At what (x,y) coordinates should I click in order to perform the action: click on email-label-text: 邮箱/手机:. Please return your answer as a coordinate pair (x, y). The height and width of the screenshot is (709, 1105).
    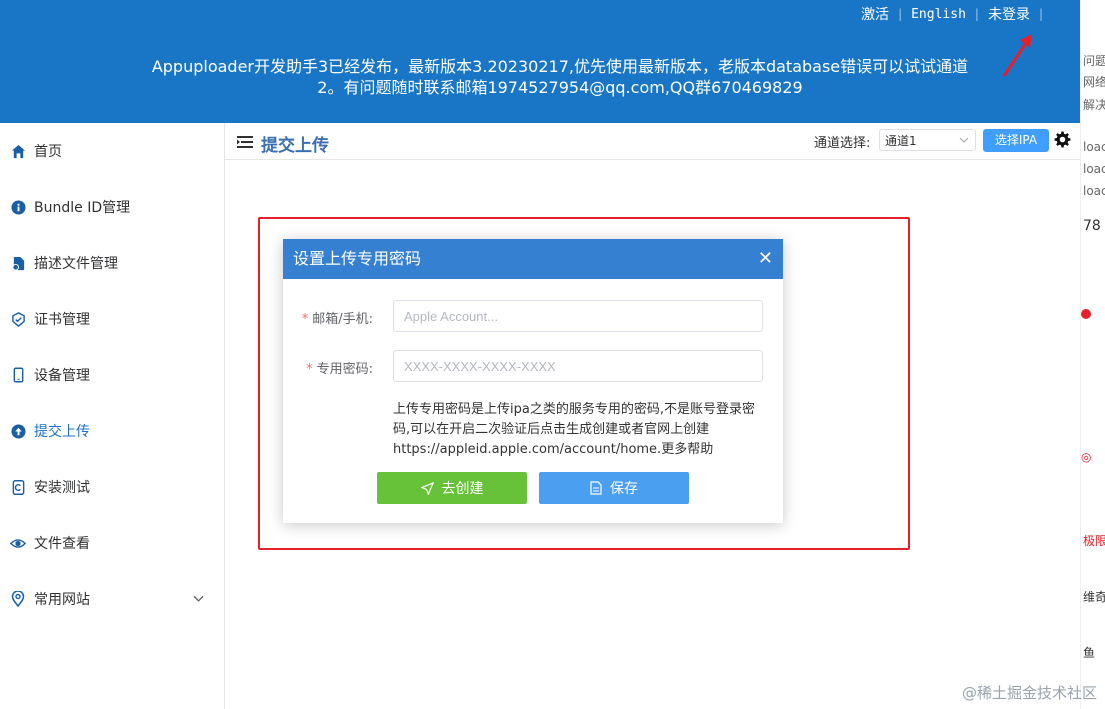
    Looking at the image, I should click on (342, 319).